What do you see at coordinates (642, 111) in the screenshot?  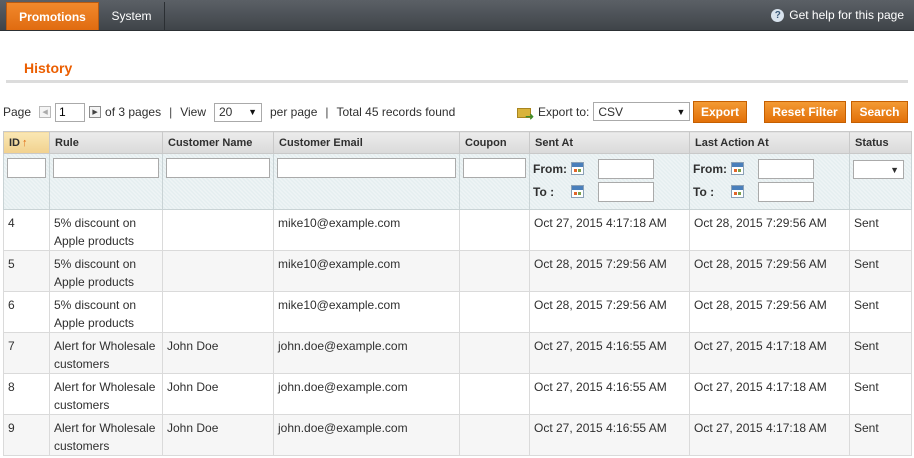 I see `export-format-select: CSV ▼` at bounding box center [642, 111].